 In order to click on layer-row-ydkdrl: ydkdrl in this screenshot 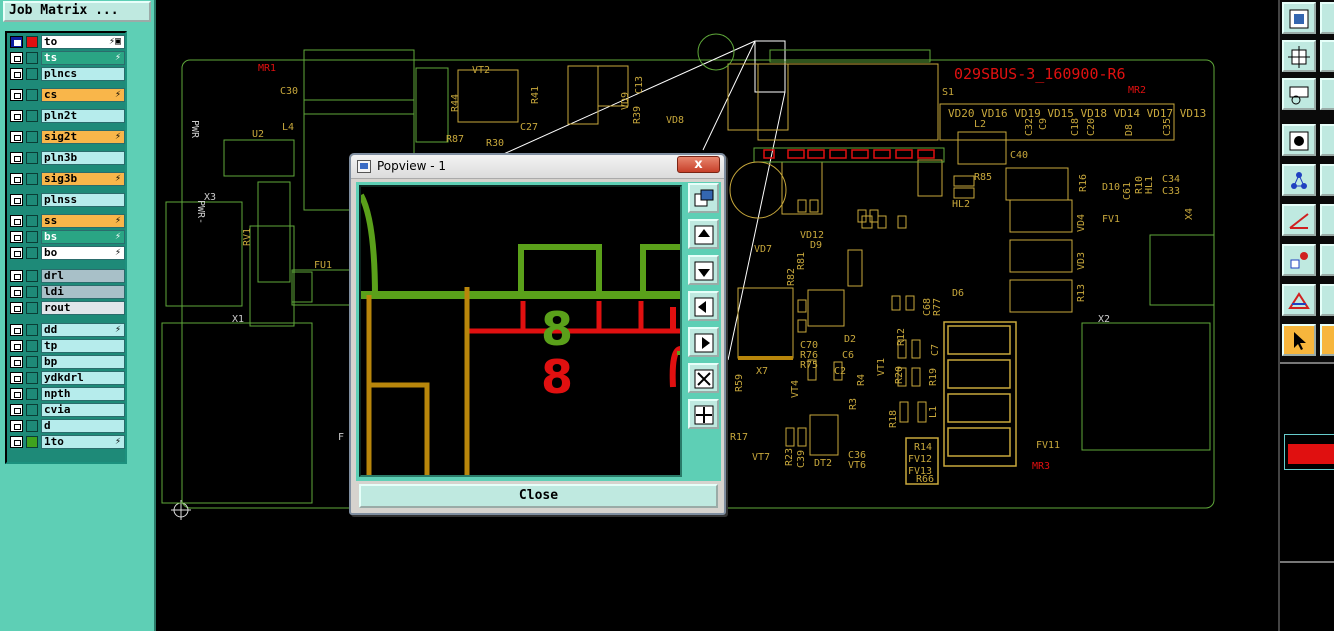, I will do `click(67, 378)`.